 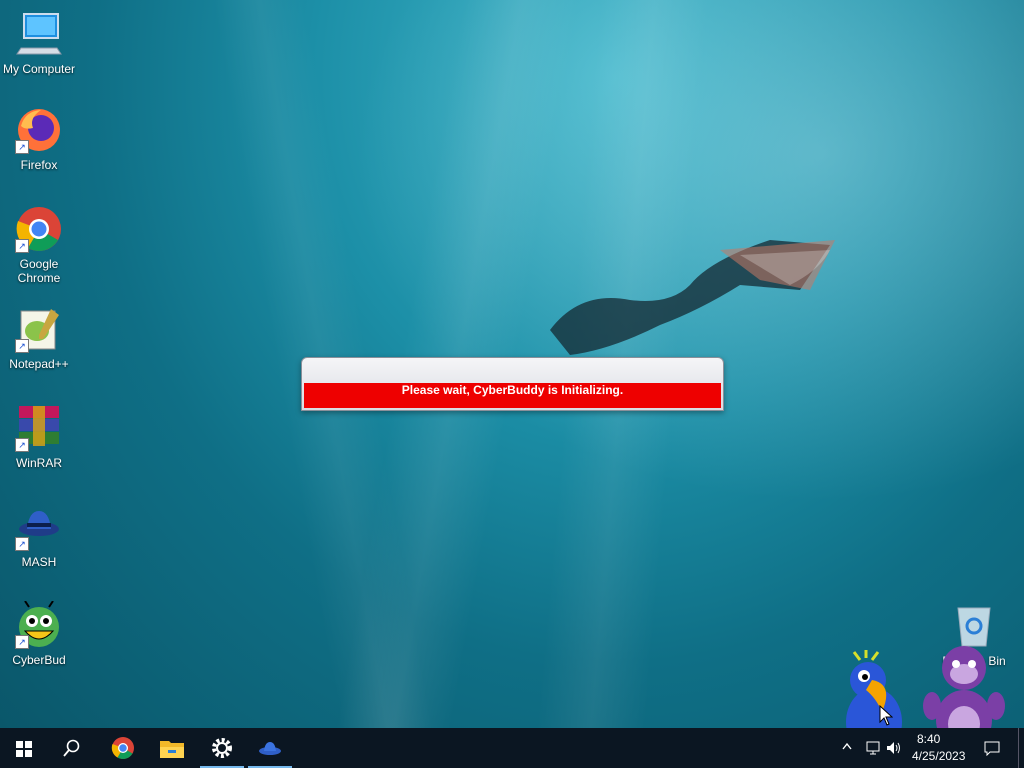 I want to click on search-icon, so click(x=71, y=748).